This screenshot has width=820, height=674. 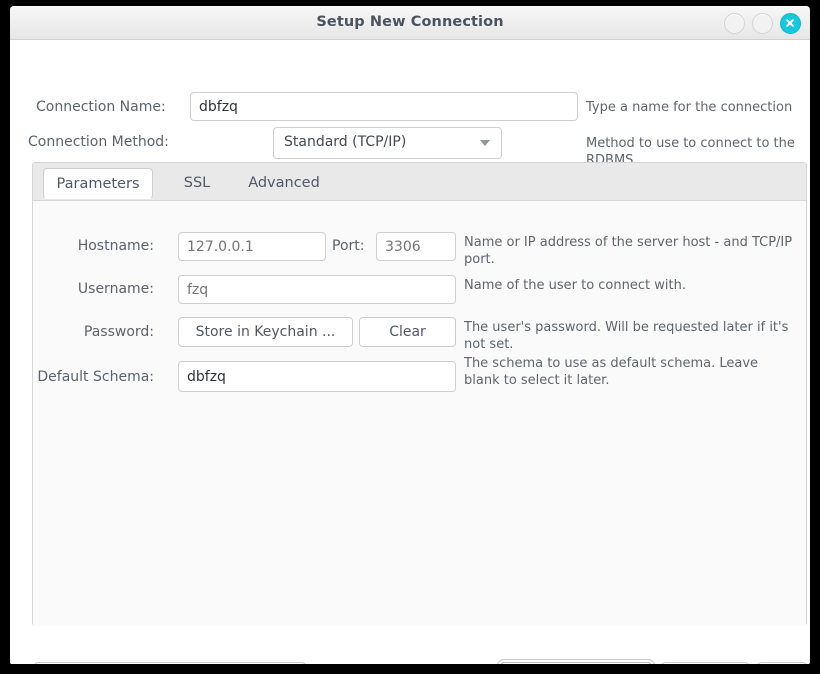 I want to click on test-connection-button: Test Connection, so click(x=576, y=663).